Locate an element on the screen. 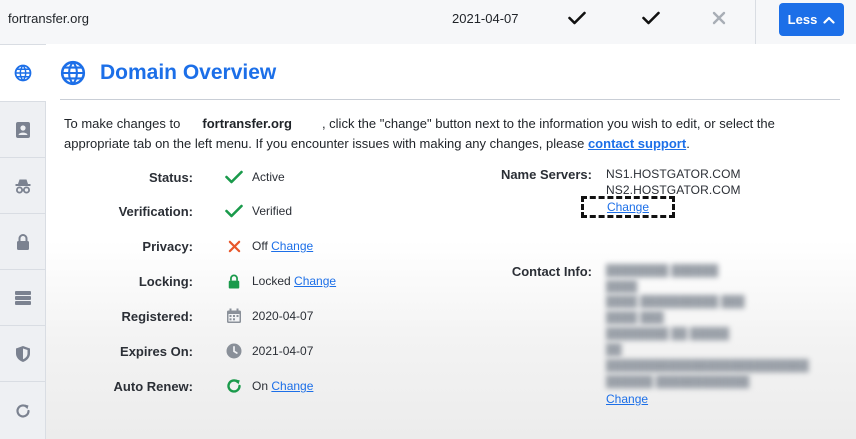 This screenshot has height=439, width=856. tab-overview is located at coordinates (23, 72).